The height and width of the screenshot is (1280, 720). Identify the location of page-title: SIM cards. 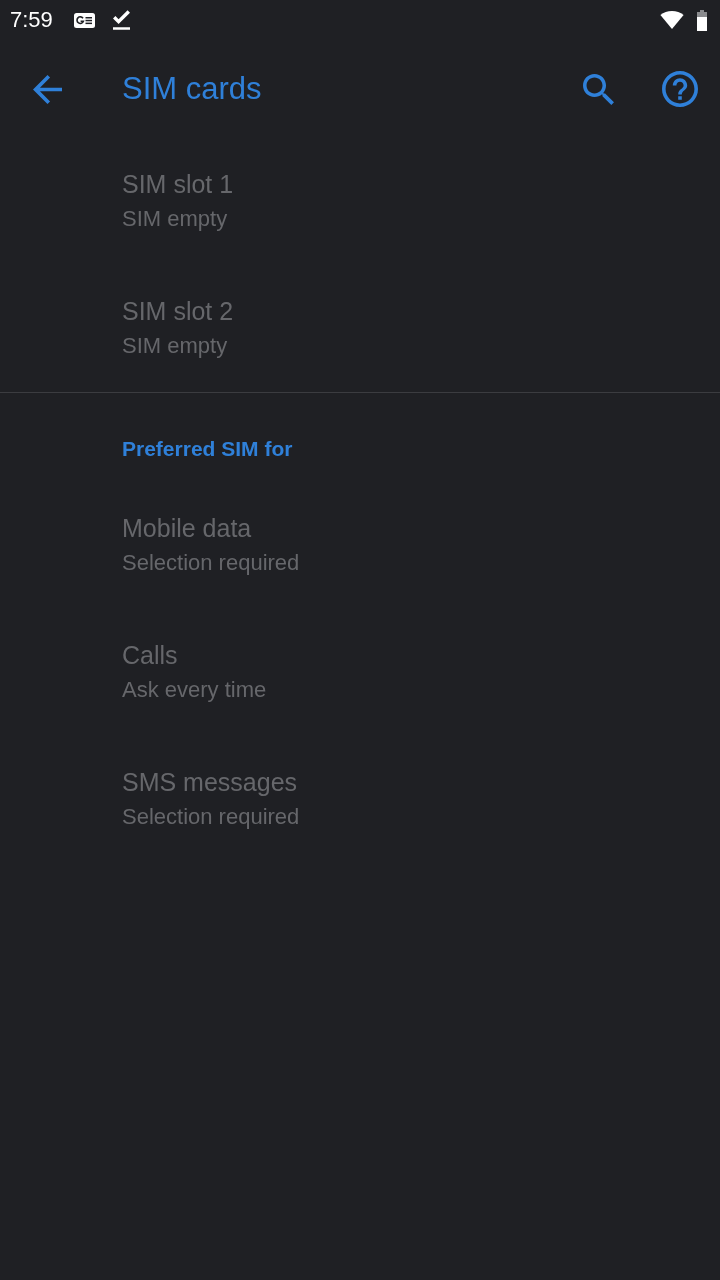
(192, 89).